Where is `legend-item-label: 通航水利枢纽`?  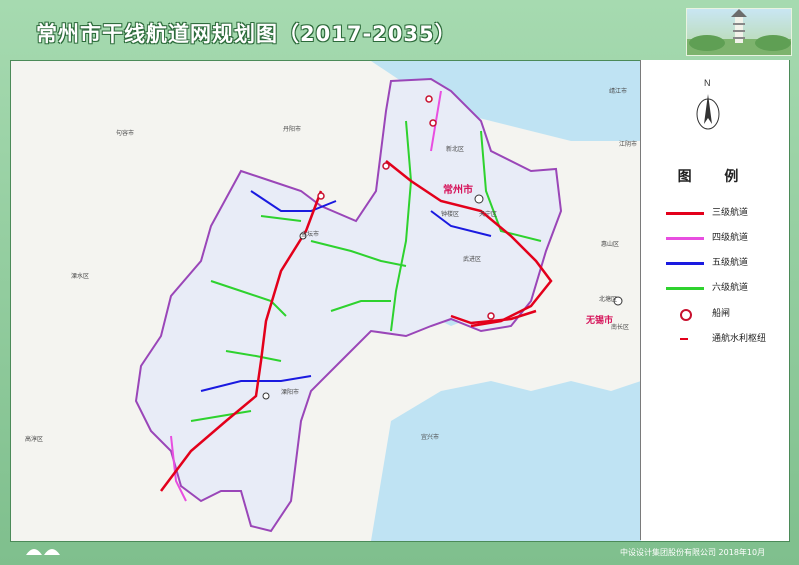
legend-item-label: 通航水利枢纽 is located at coordinates (739, 339).